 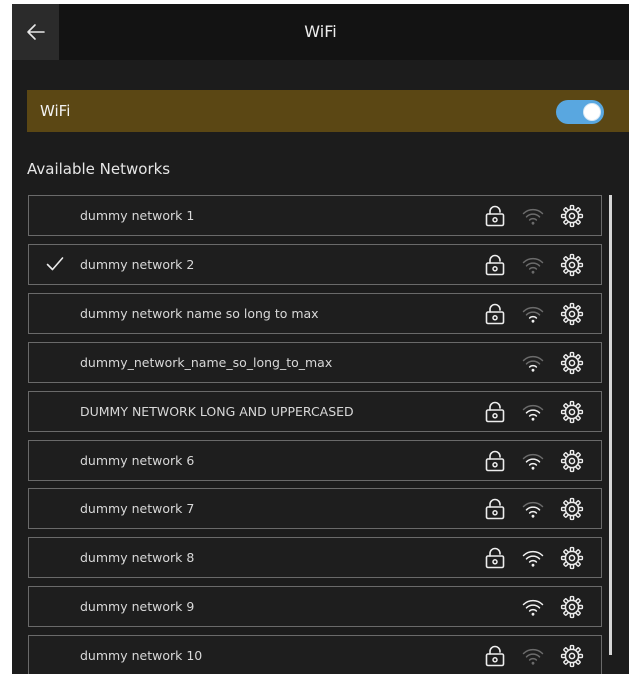 What do you see at coordinates (99, 169) in the screenshot?
I see `available-networks-heading: Available Networks` at bounding box center [99, 169].